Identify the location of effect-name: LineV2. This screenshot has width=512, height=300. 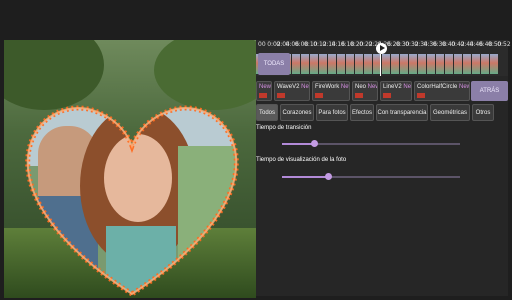
(392, 87).